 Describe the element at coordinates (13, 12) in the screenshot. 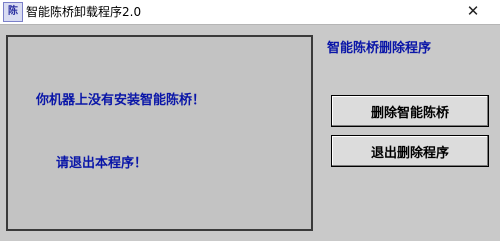

I see `app-icon: 陈` at that location.